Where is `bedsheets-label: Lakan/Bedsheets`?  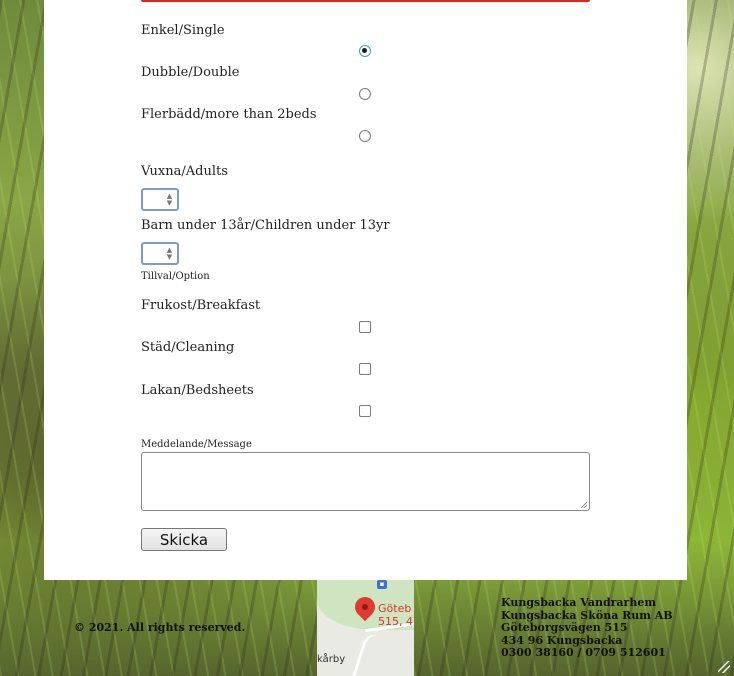 bedsheets-label: Lakan/Bedsheets is located at coordinates (197, 390).